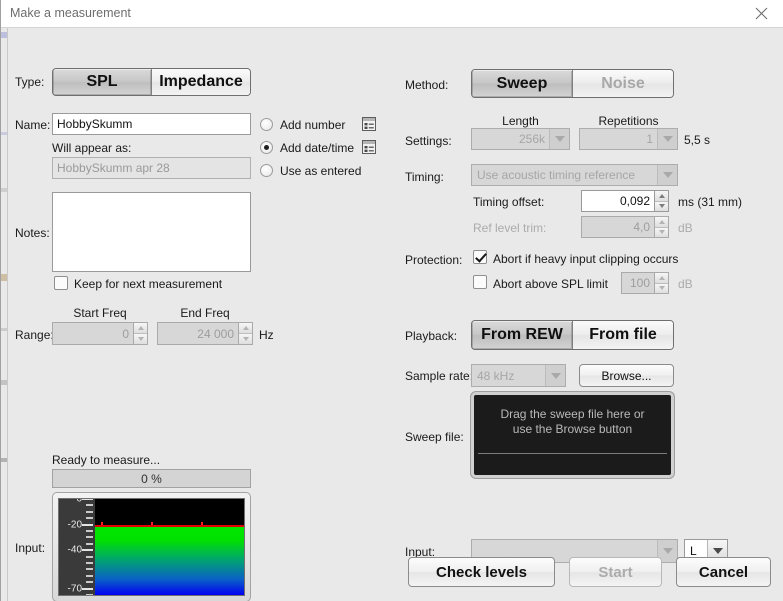  What do you see at coordinates (615, 572) in the screenshot?
I see `start-button: Start` at bounding box center [615, 572].